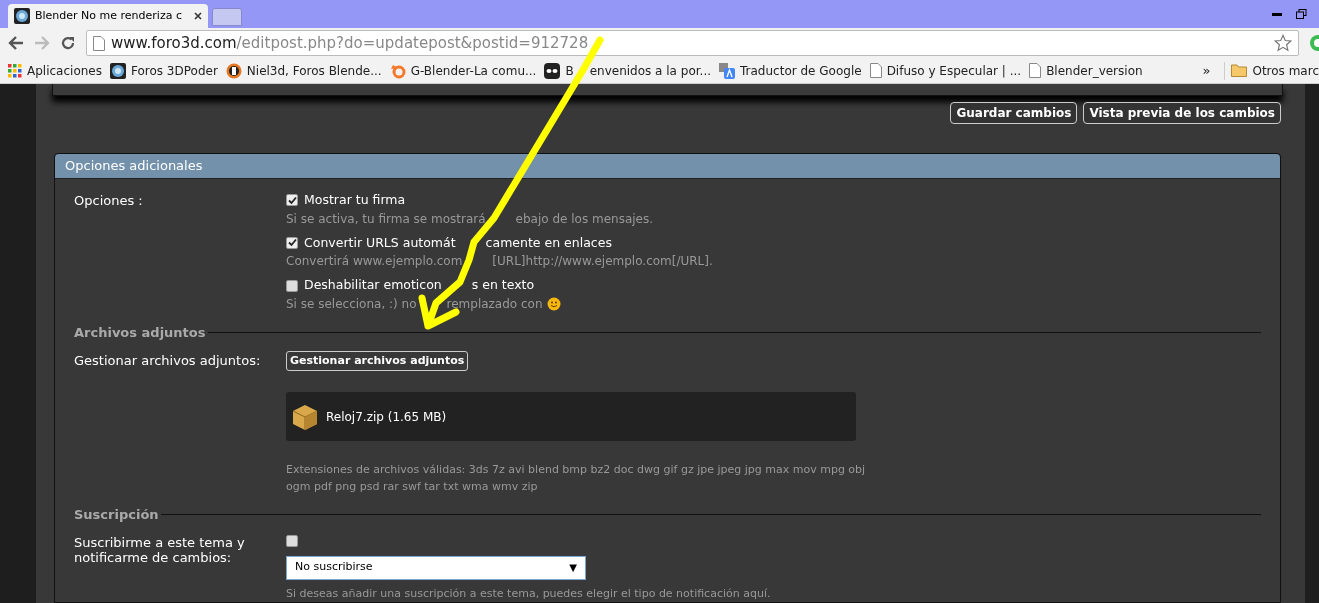 The height and width of the screenshot is (603, 1319). I want to click on smiley-icon, so click(553, 304).